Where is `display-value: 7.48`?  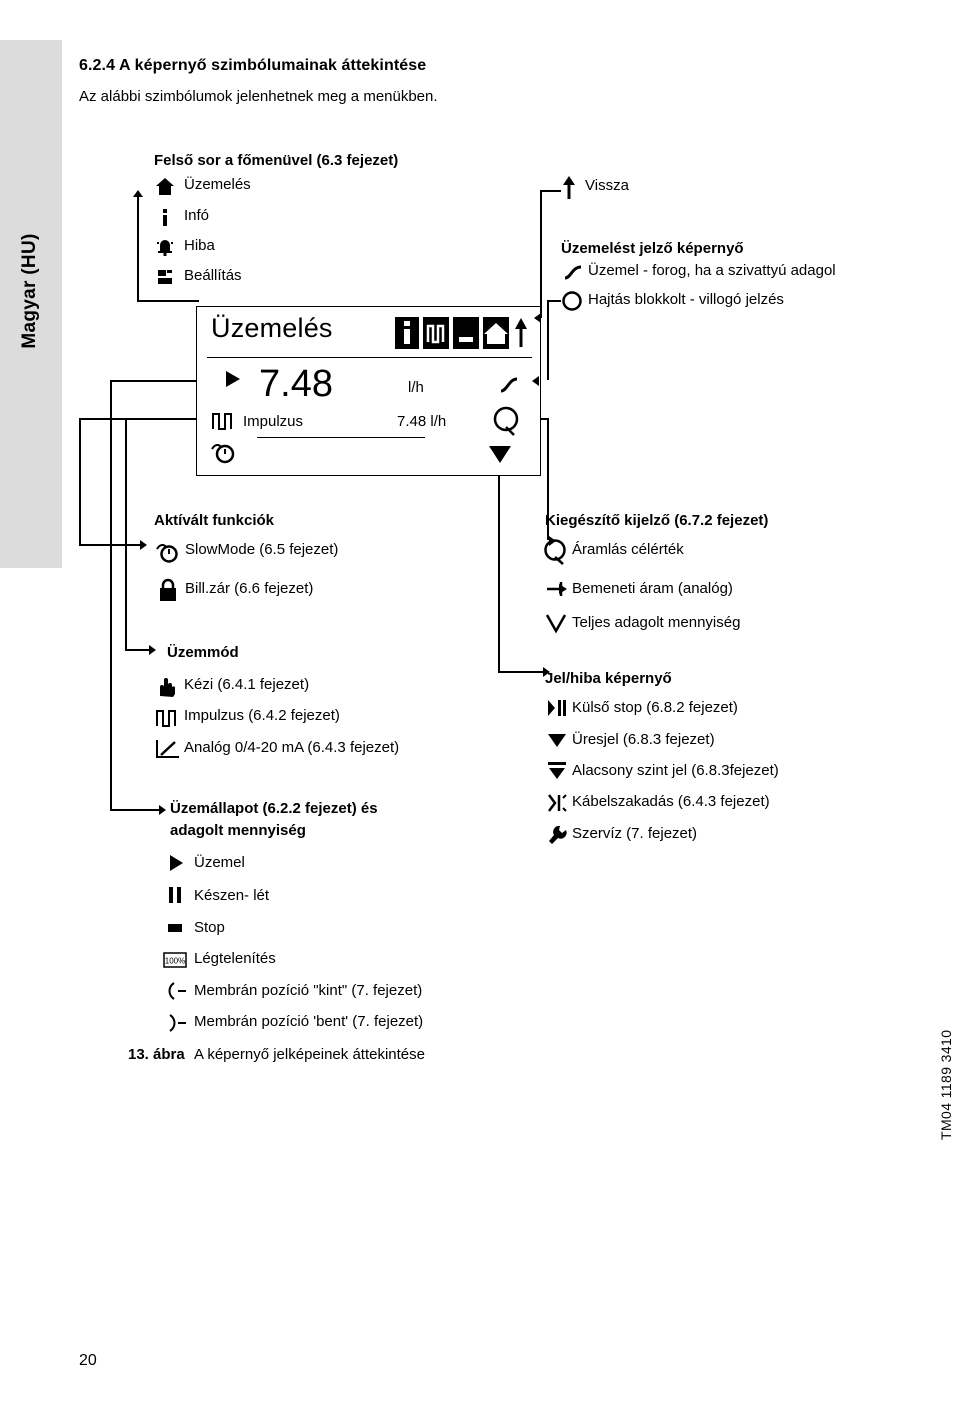 display-value: 7.48 is located at coordinates (296, 384).